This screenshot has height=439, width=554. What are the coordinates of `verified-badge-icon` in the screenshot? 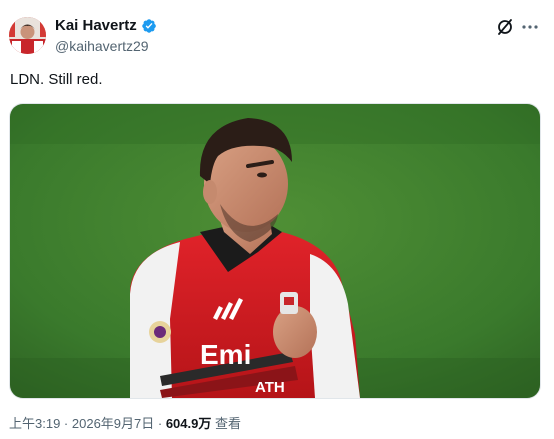 It's located at (148, 26).